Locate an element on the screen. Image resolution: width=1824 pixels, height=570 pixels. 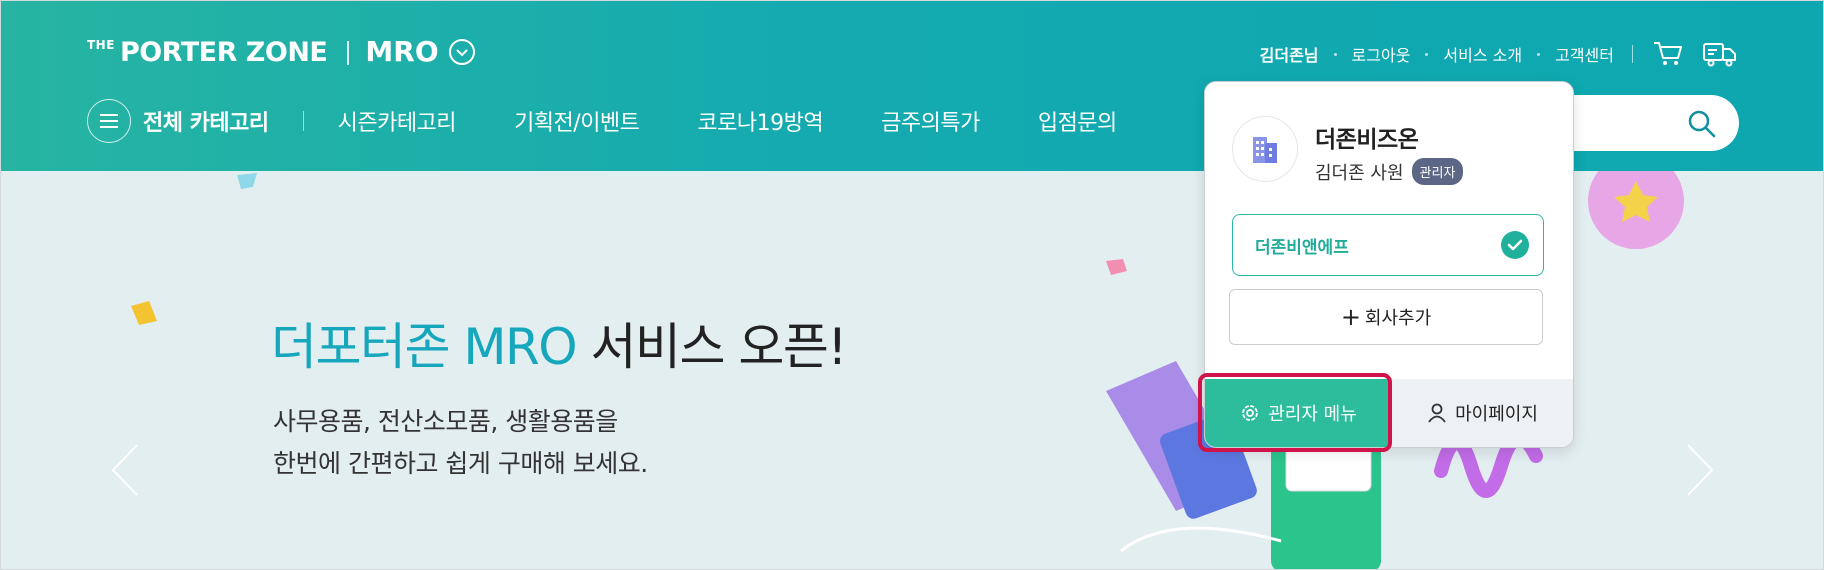
check-icon is located at coordinates (1515, 245).